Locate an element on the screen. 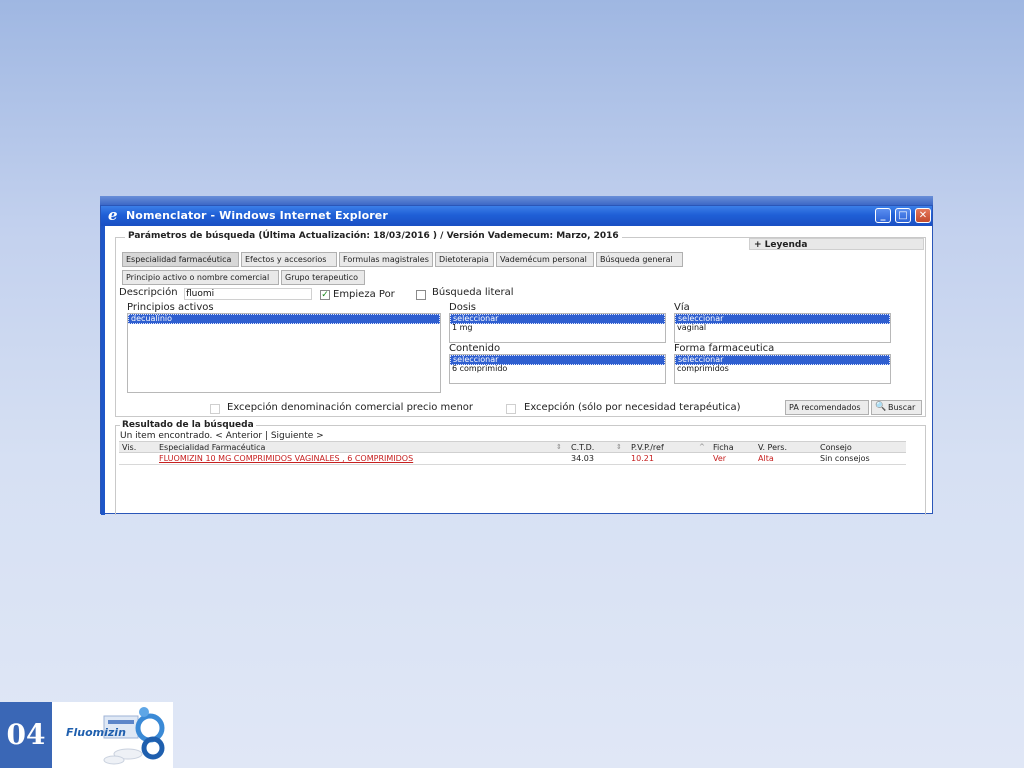  background-window-titlebar is located at coordinates (516, 200).